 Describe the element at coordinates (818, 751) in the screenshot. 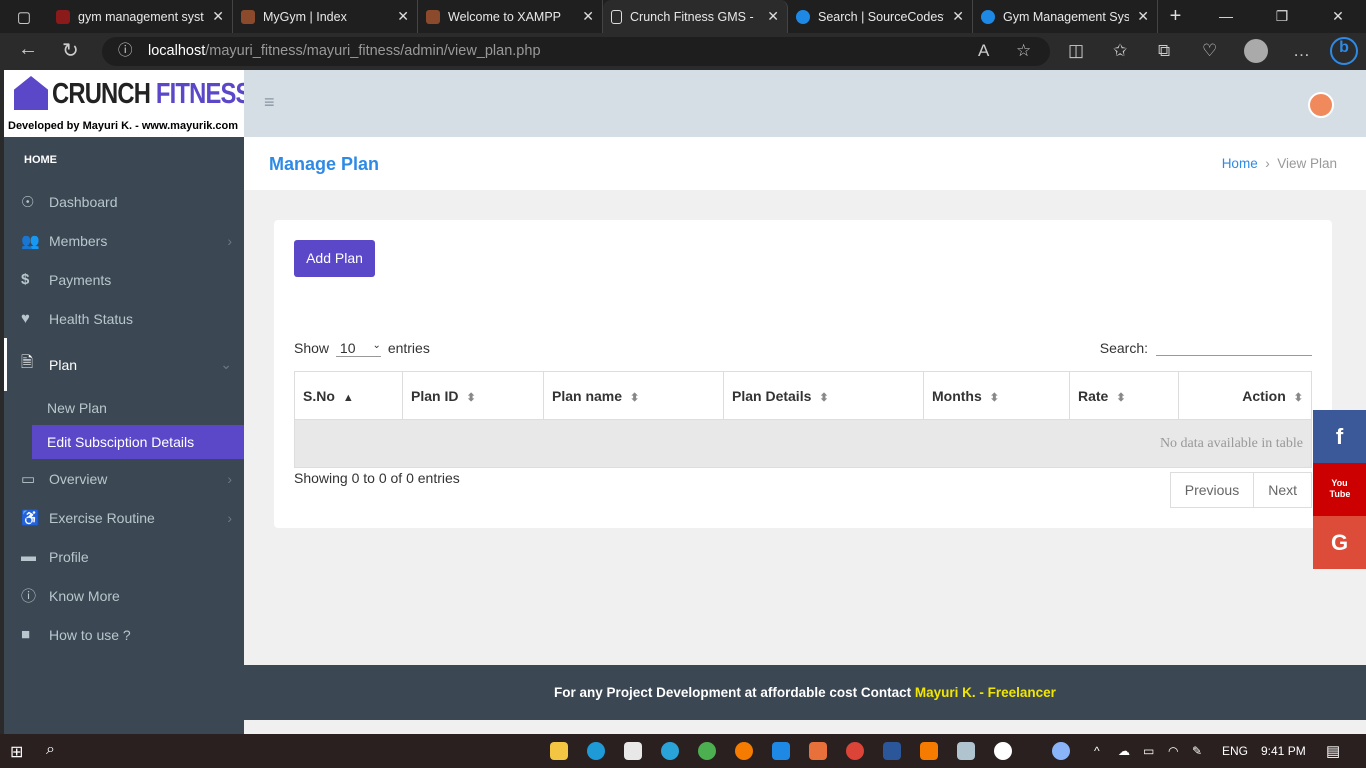

I see `xampp-icon` at that location.